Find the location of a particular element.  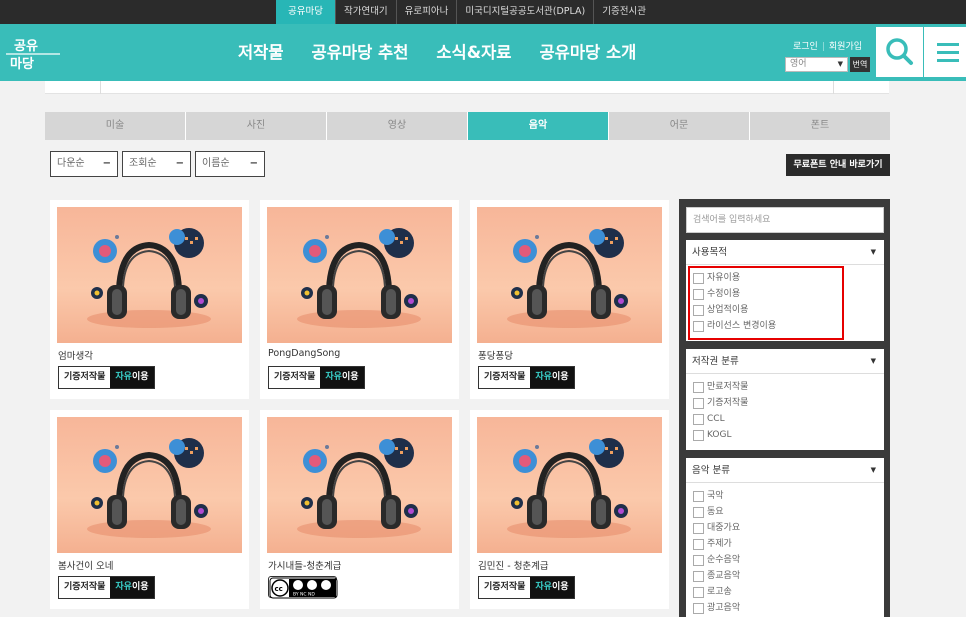

tab-music: 음악 is located at coordinates (538, 126).